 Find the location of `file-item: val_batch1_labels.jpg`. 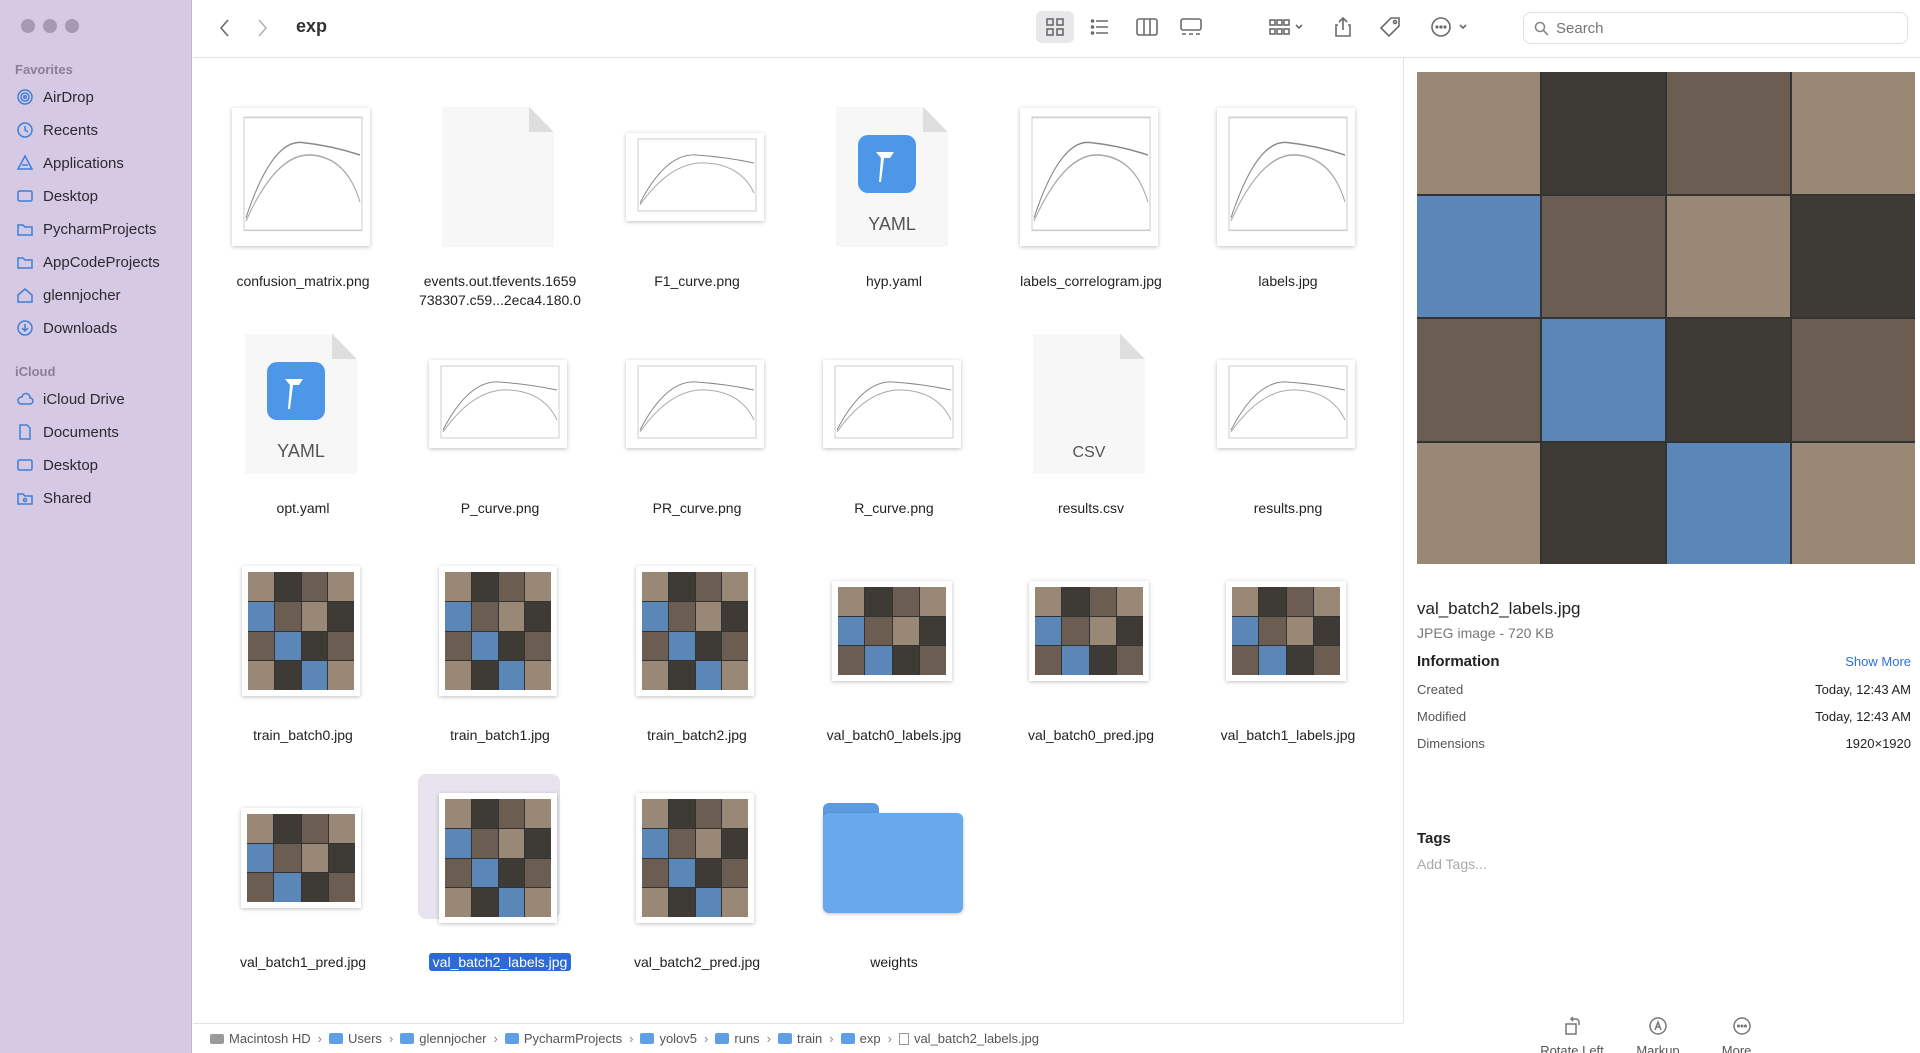

file-item: val_batch1_labels.jpg is located at coordinates (1283, 637).